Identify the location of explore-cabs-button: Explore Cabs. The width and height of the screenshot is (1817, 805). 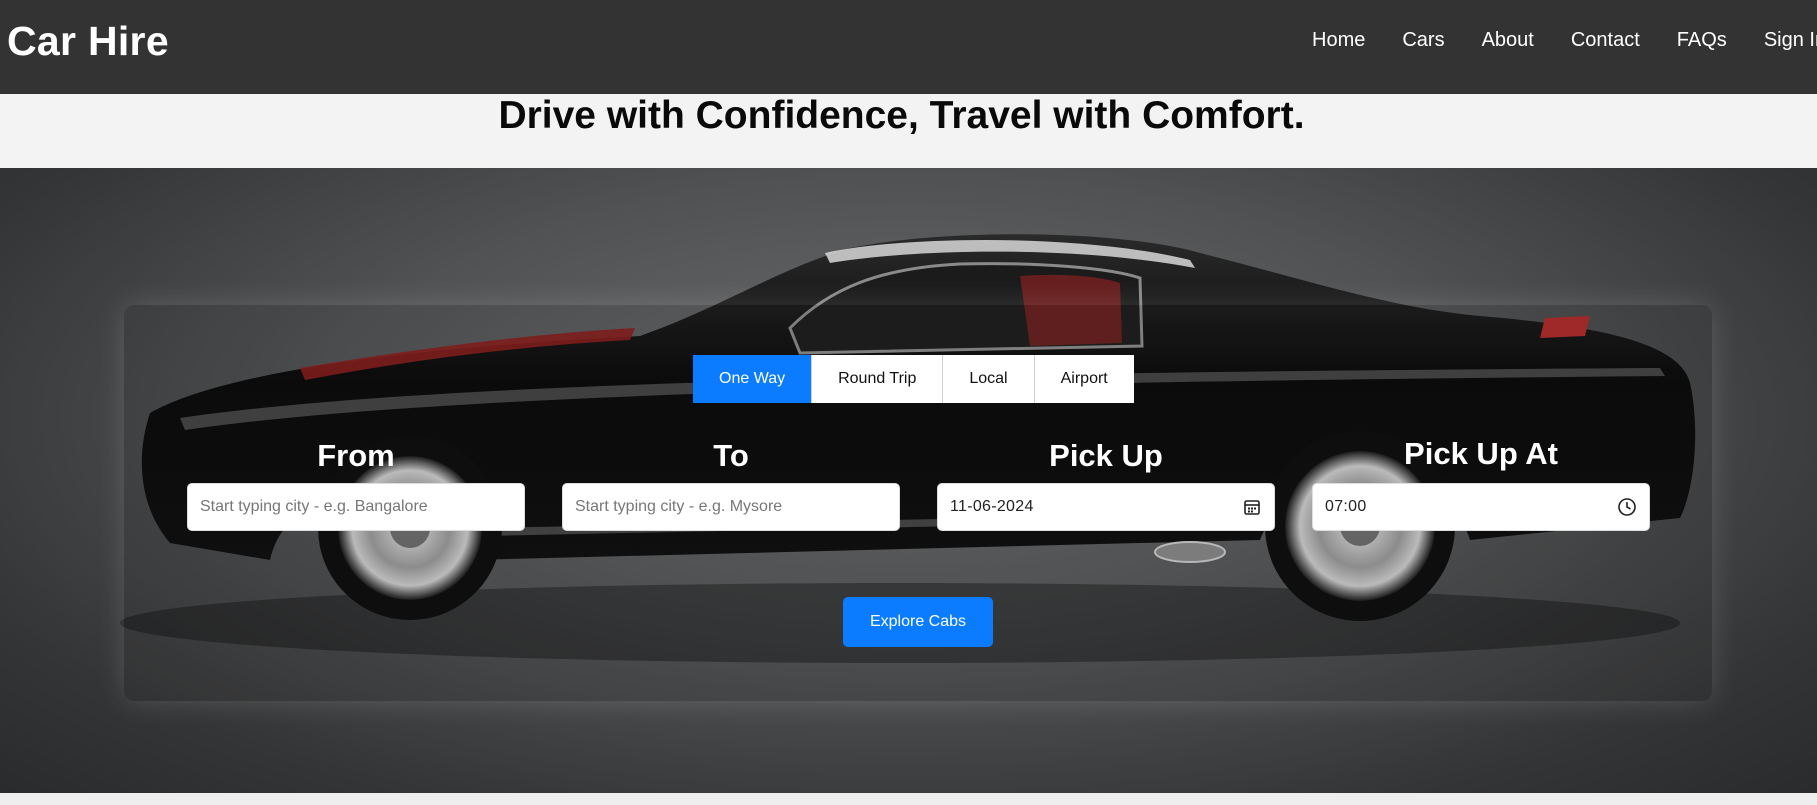
(918, 622).